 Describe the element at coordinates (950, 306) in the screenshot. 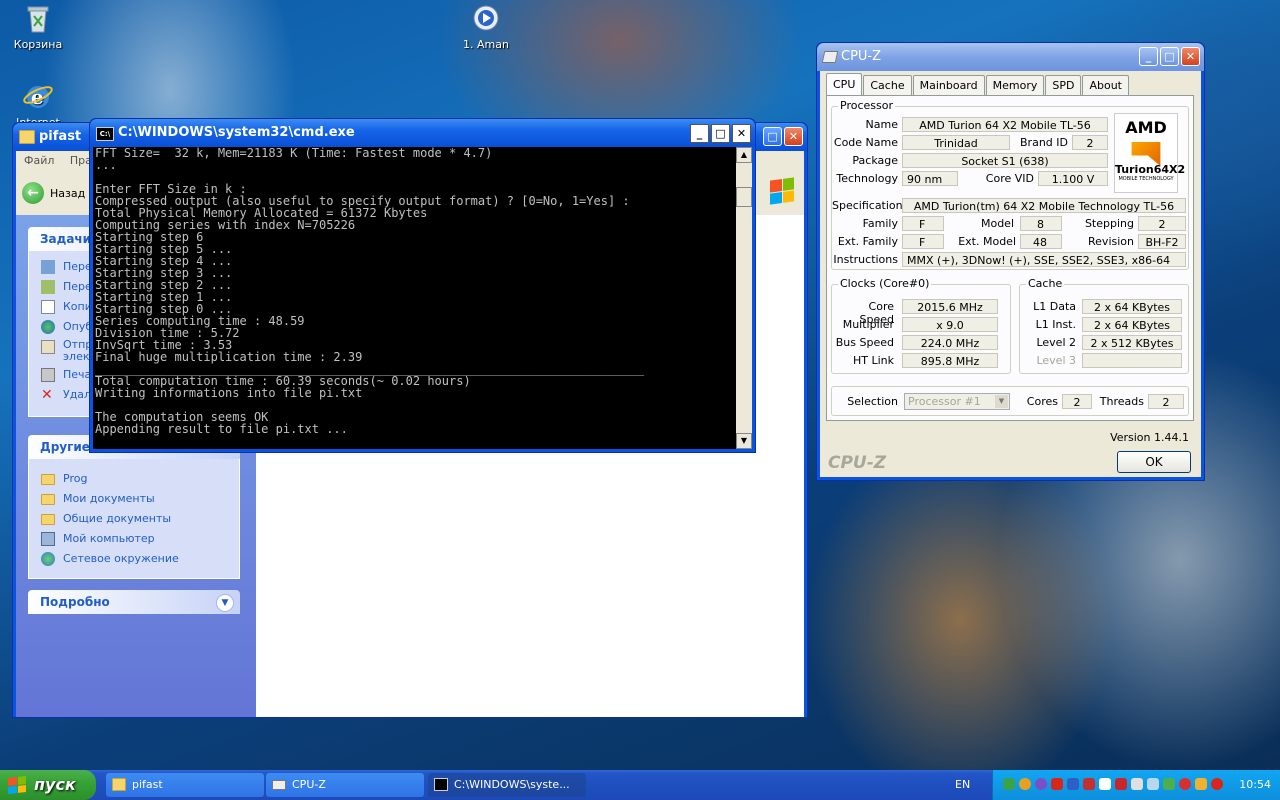

I see `corespeed-value: 2015.6 MHz` at that location.